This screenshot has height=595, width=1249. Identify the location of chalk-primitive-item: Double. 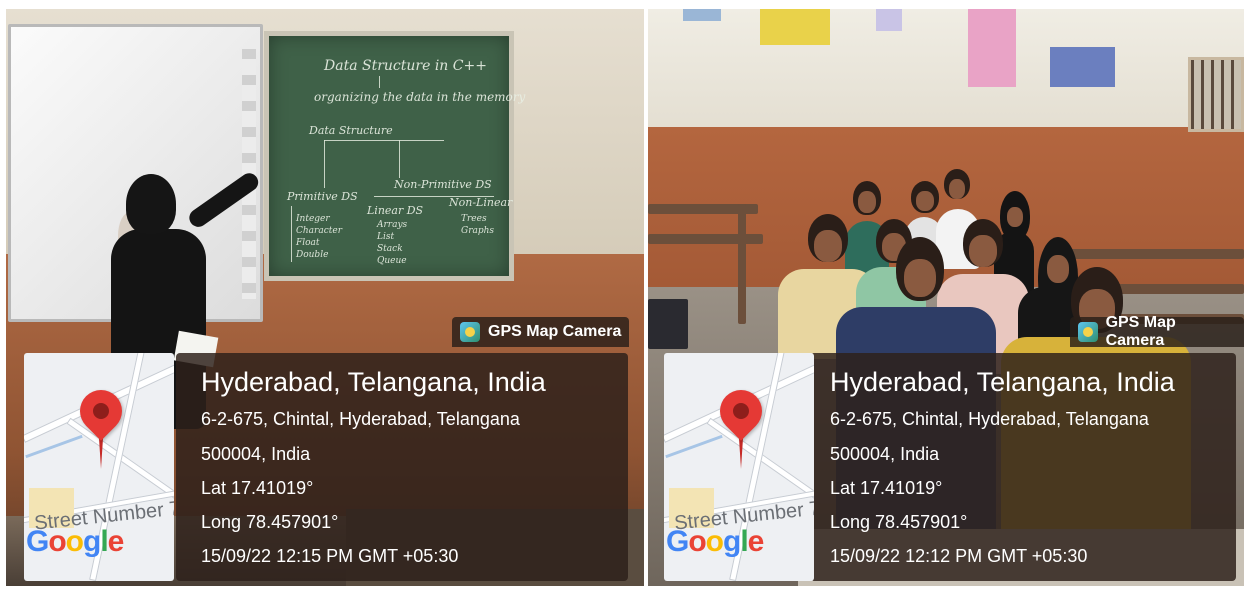
(312, 255).